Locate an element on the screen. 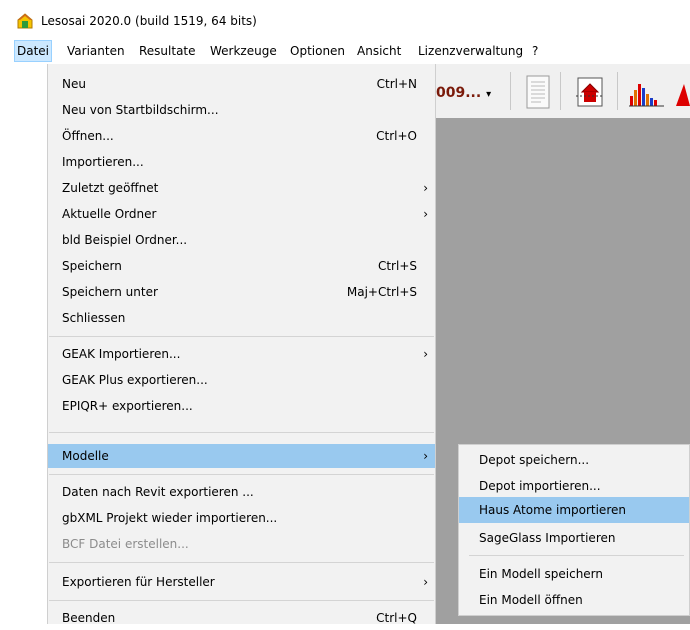 This screenshot has height=630, width=690. menu-item-label: Ein Modell öffnen is located at coordinates (531, 600).